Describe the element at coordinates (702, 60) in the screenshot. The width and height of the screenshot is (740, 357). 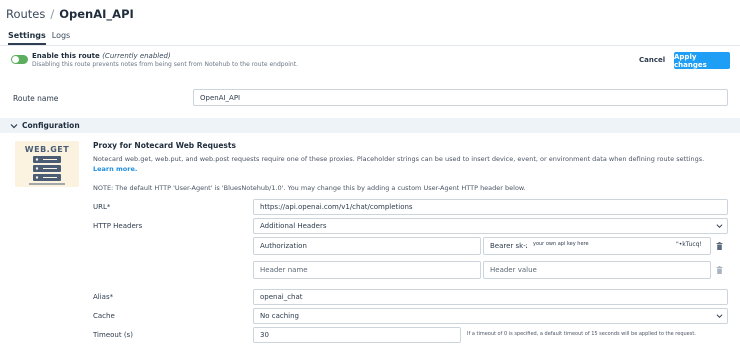
I see `apply-changes-button: Apply changes` at that location.